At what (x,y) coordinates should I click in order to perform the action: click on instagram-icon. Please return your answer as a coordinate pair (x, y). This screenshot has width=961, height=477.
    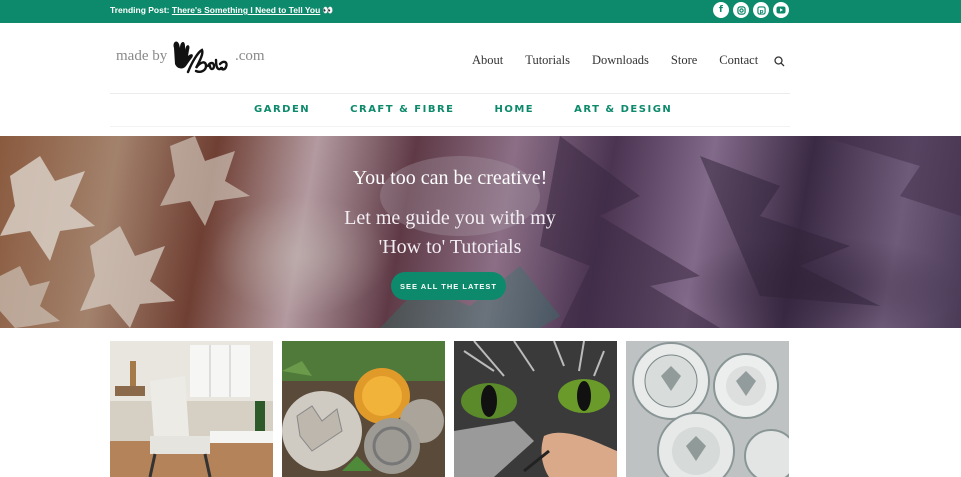
    Looking at the image, I should click on (741, 10).